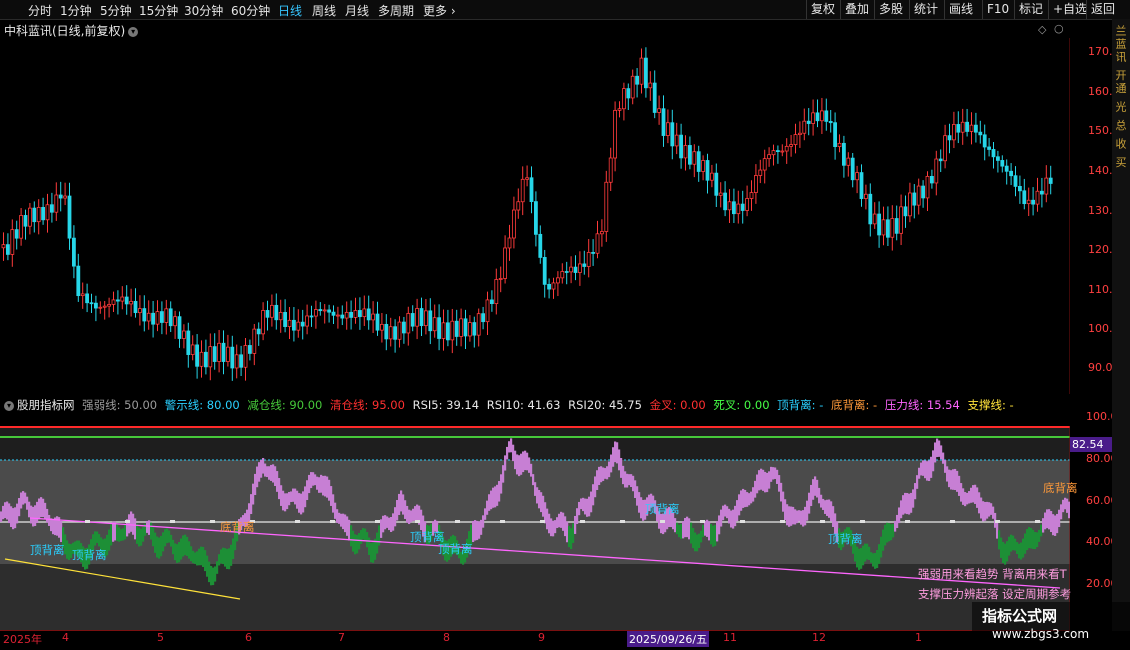  Describe the element at coordinates (76, 10) in the screenshot. I see `tab-1min: 1分钟` at that location.